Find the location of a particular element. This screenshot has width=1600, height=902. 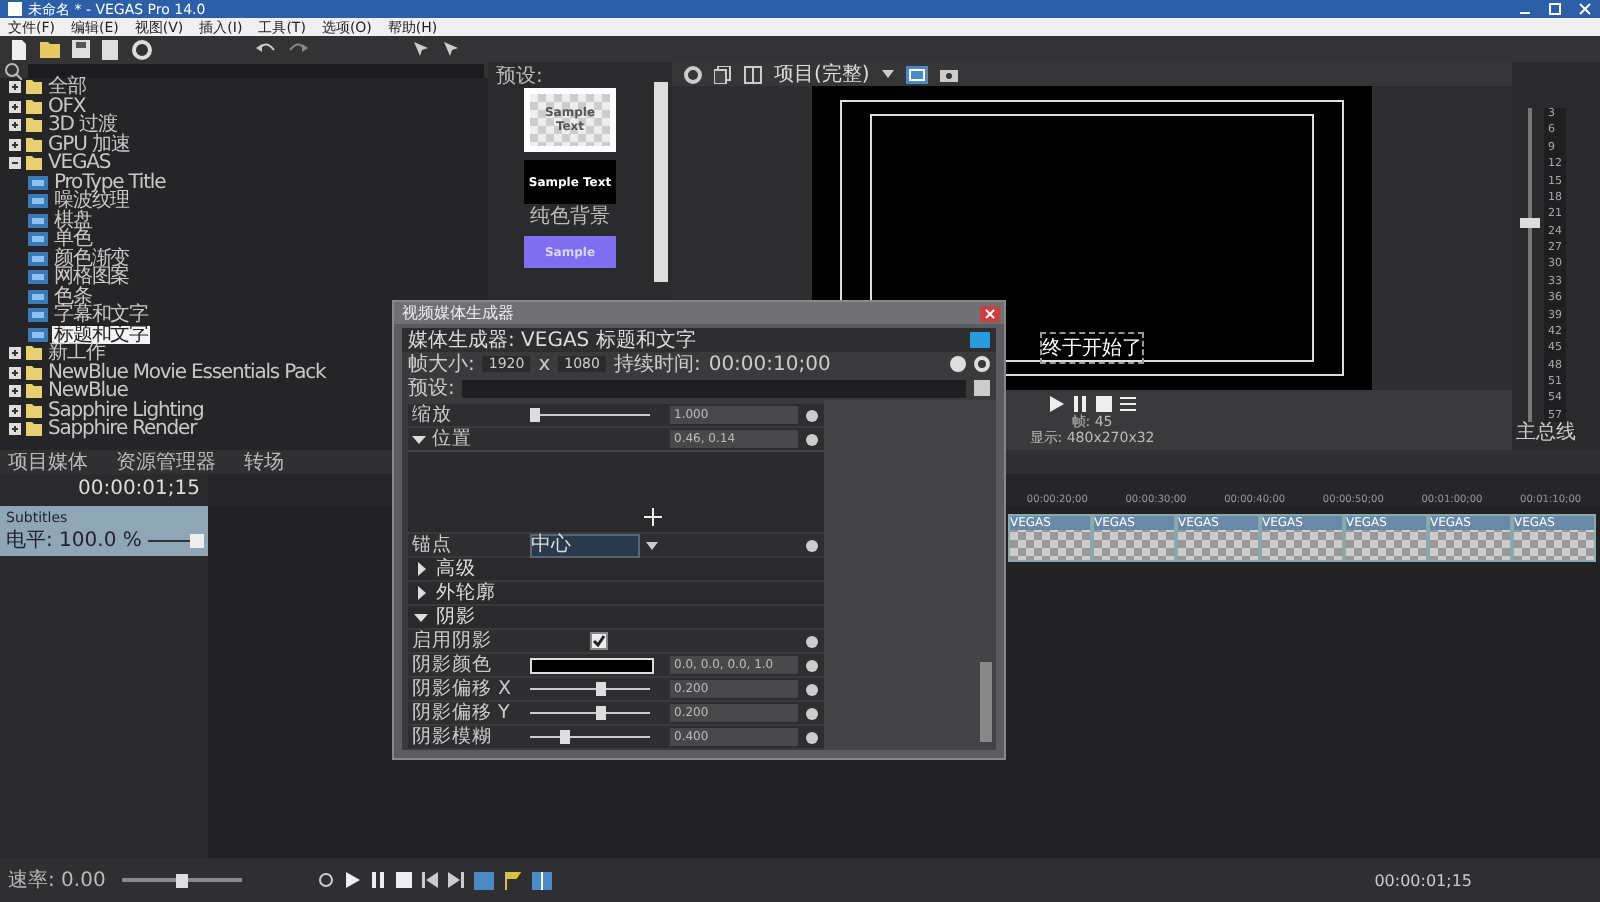

volume-slider-handle is located at coordinates (196, 541).